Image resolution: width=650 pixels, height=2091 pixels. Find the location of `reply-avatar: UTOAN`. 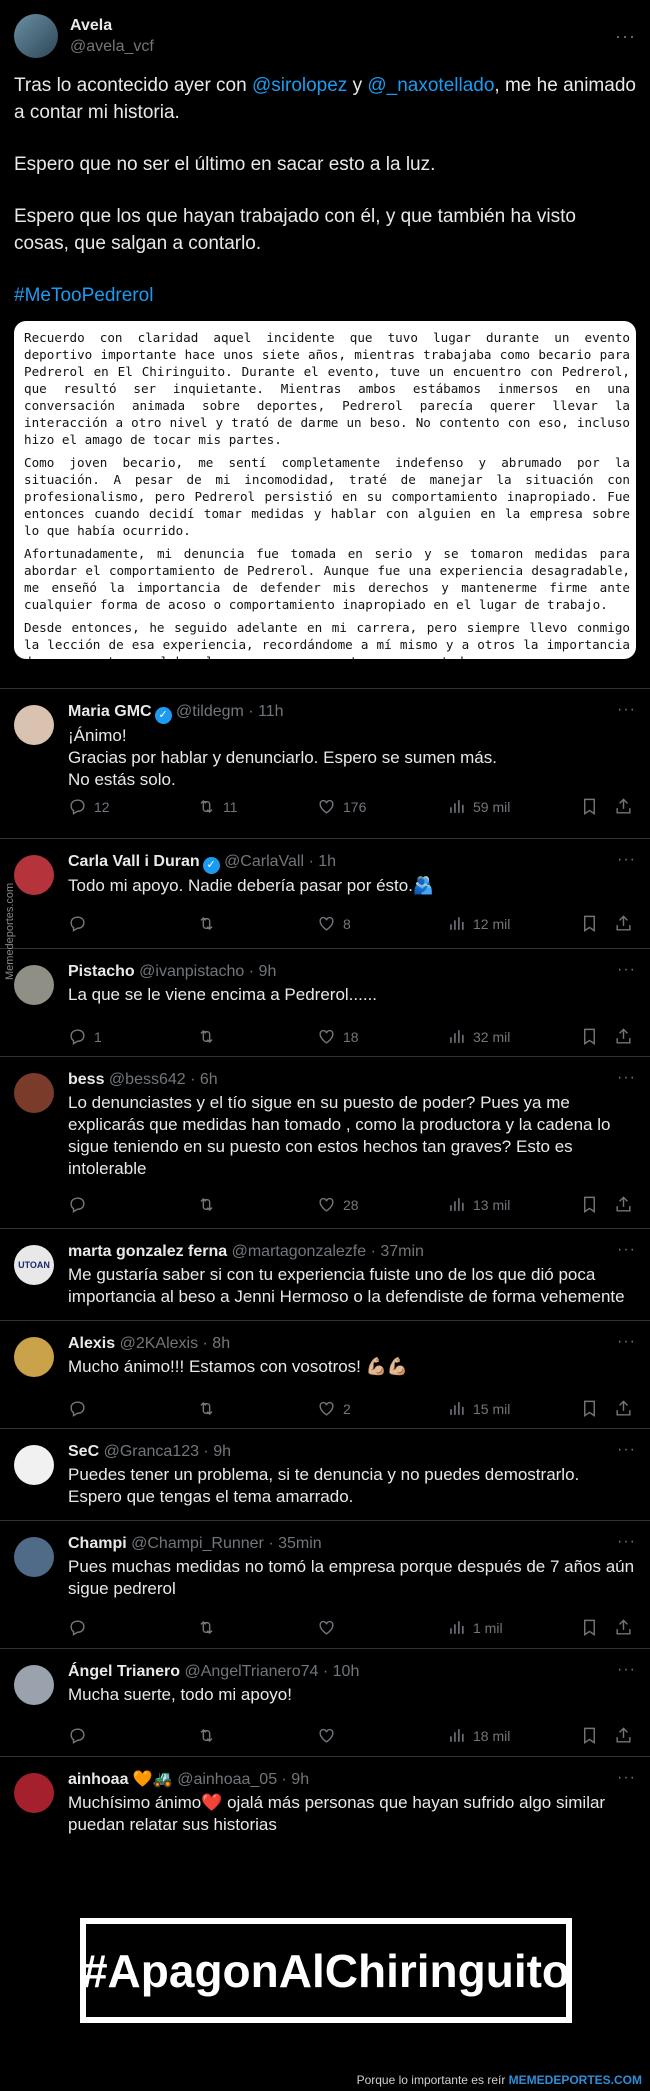

reply-avatar: UTOAN is located at coordinates (34, 1265).